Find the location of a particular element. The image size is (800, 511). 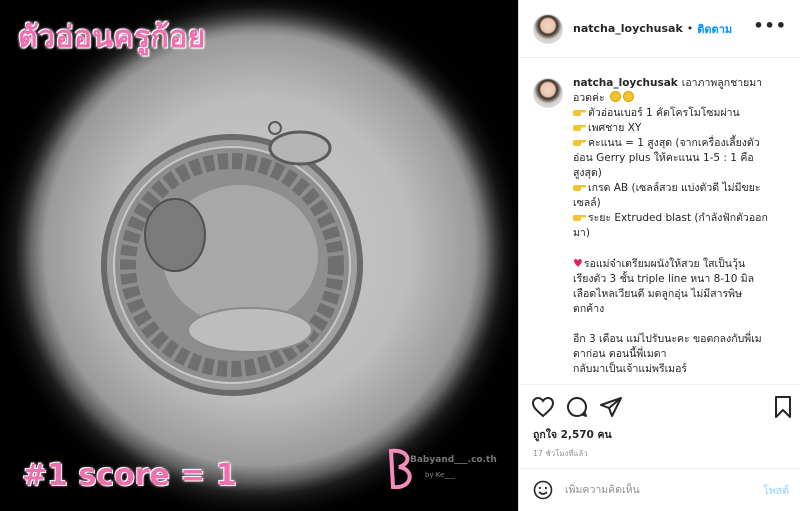

heart-emoji-icon: ♥ is located at coordinates (578, 263).